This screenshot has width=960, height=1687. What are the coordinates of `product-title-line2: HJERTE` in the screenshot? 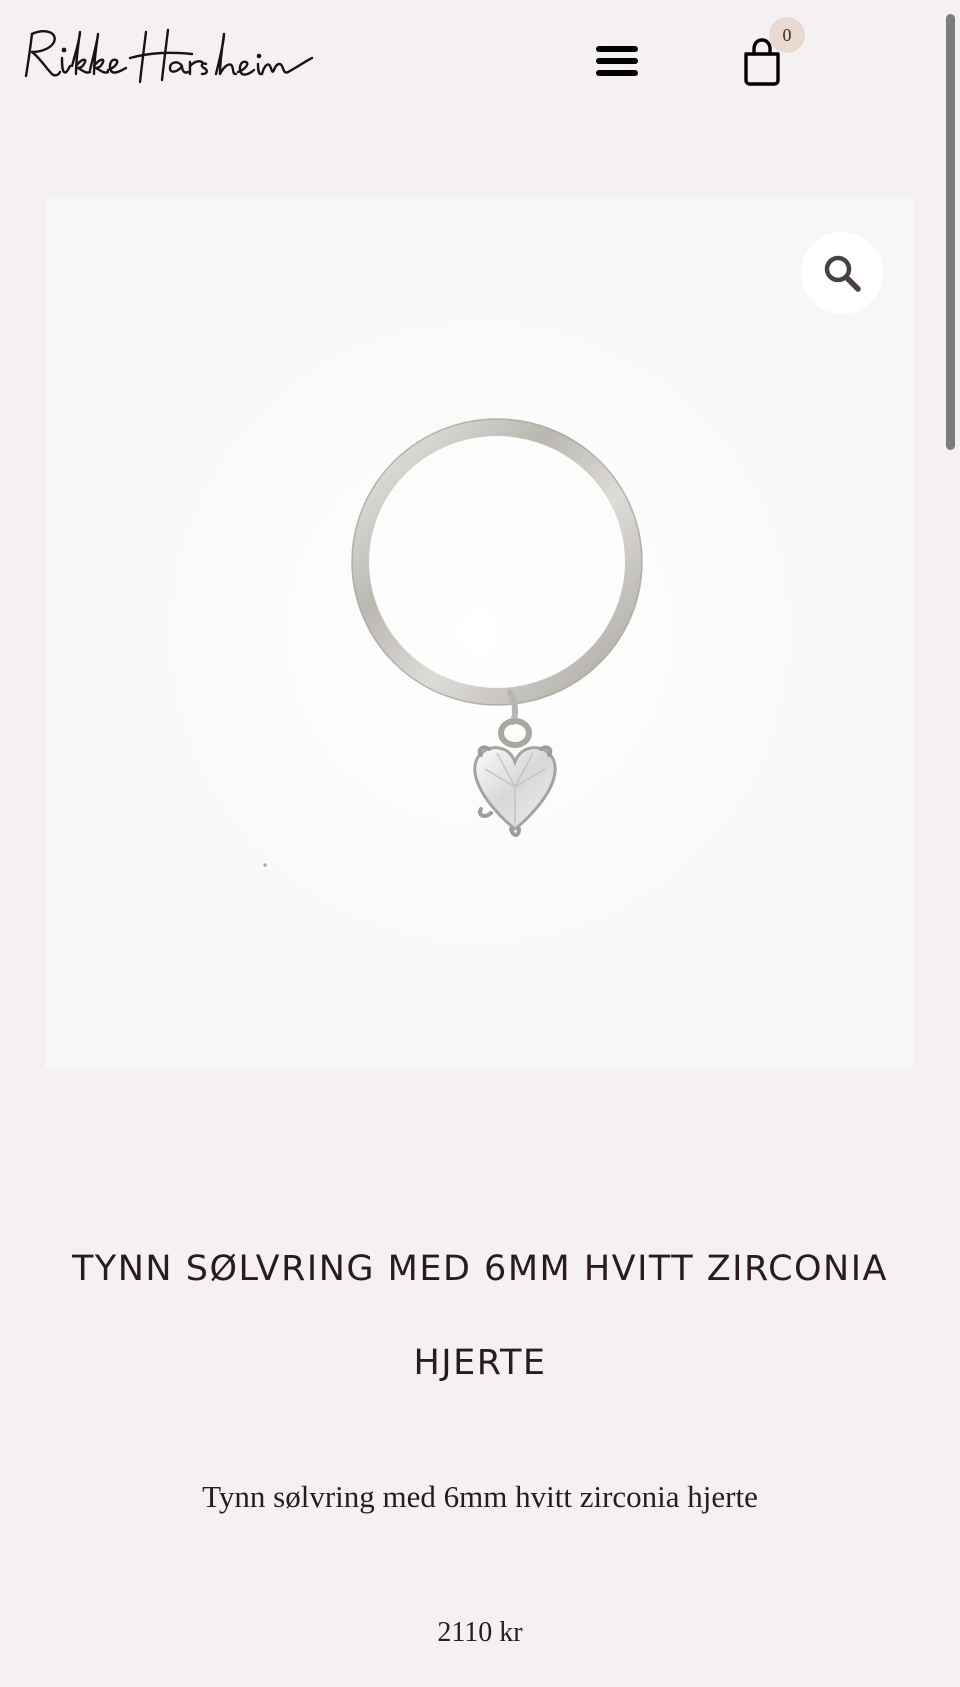 It's located at (480, 1363).